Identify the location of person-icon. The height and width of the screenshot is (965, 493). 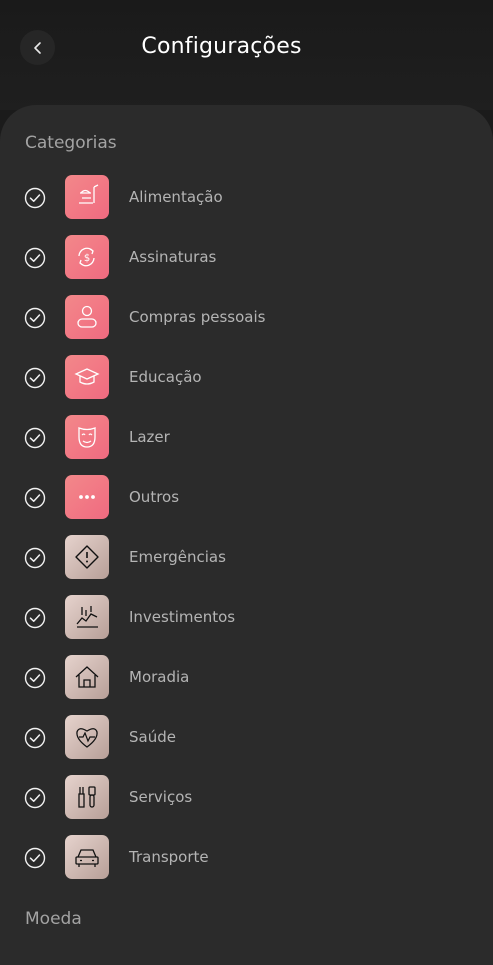
(87, 316).